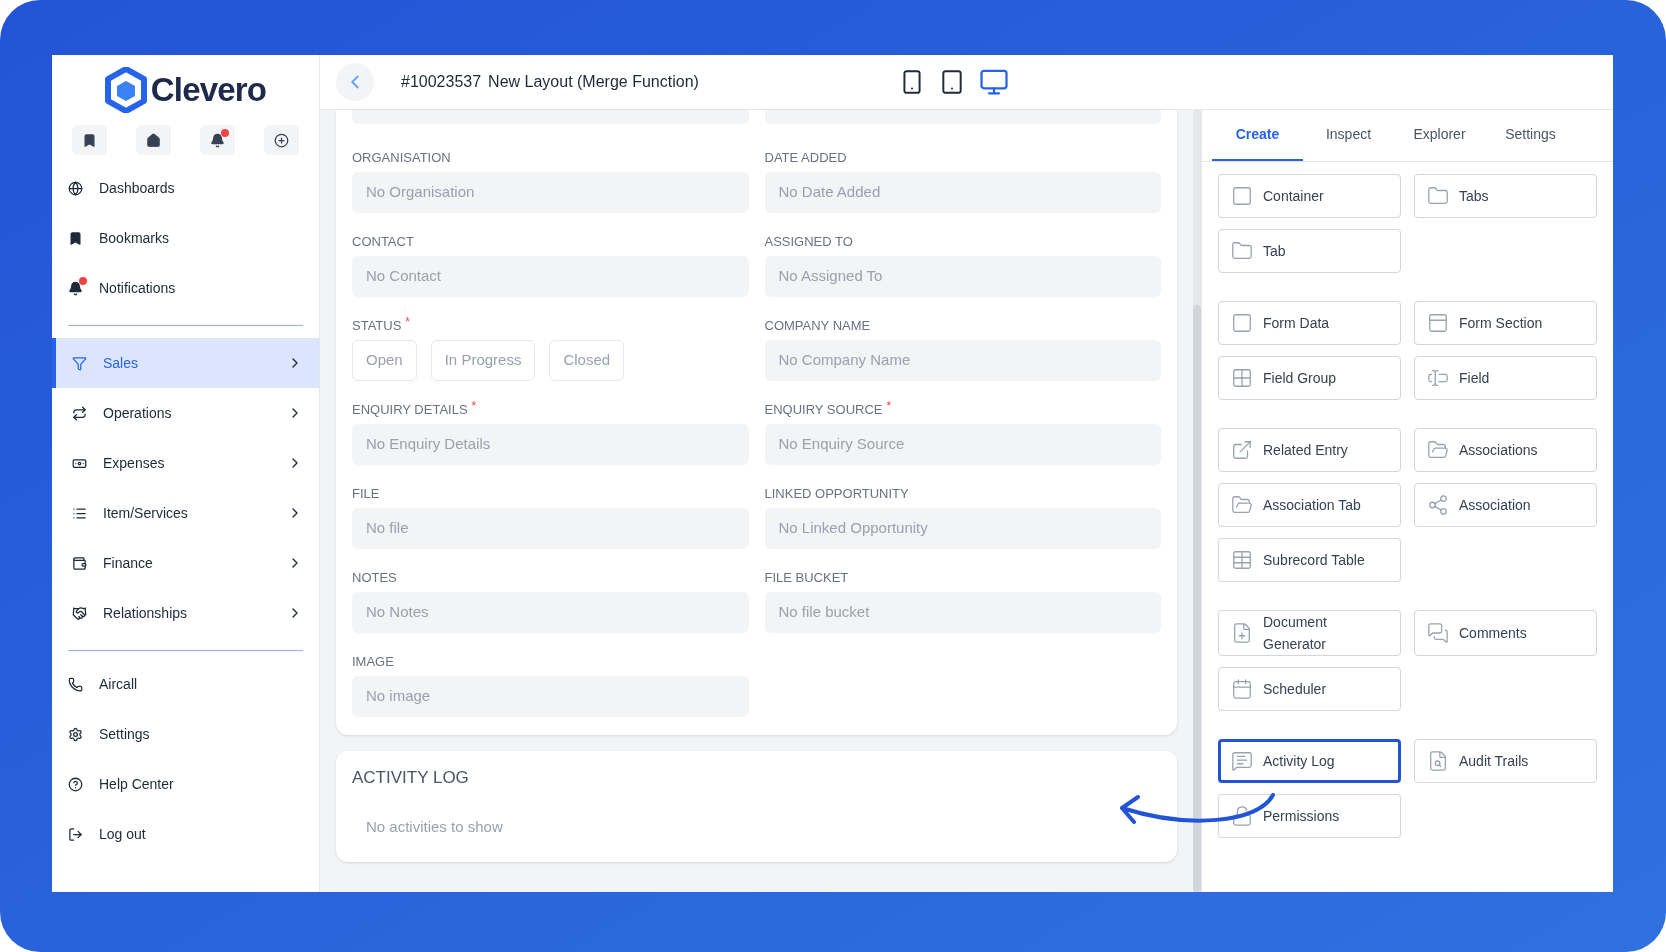 This screenshot has width=1666, height=952. I want to click on field-label: DATE ADDED, so click(805, 158).